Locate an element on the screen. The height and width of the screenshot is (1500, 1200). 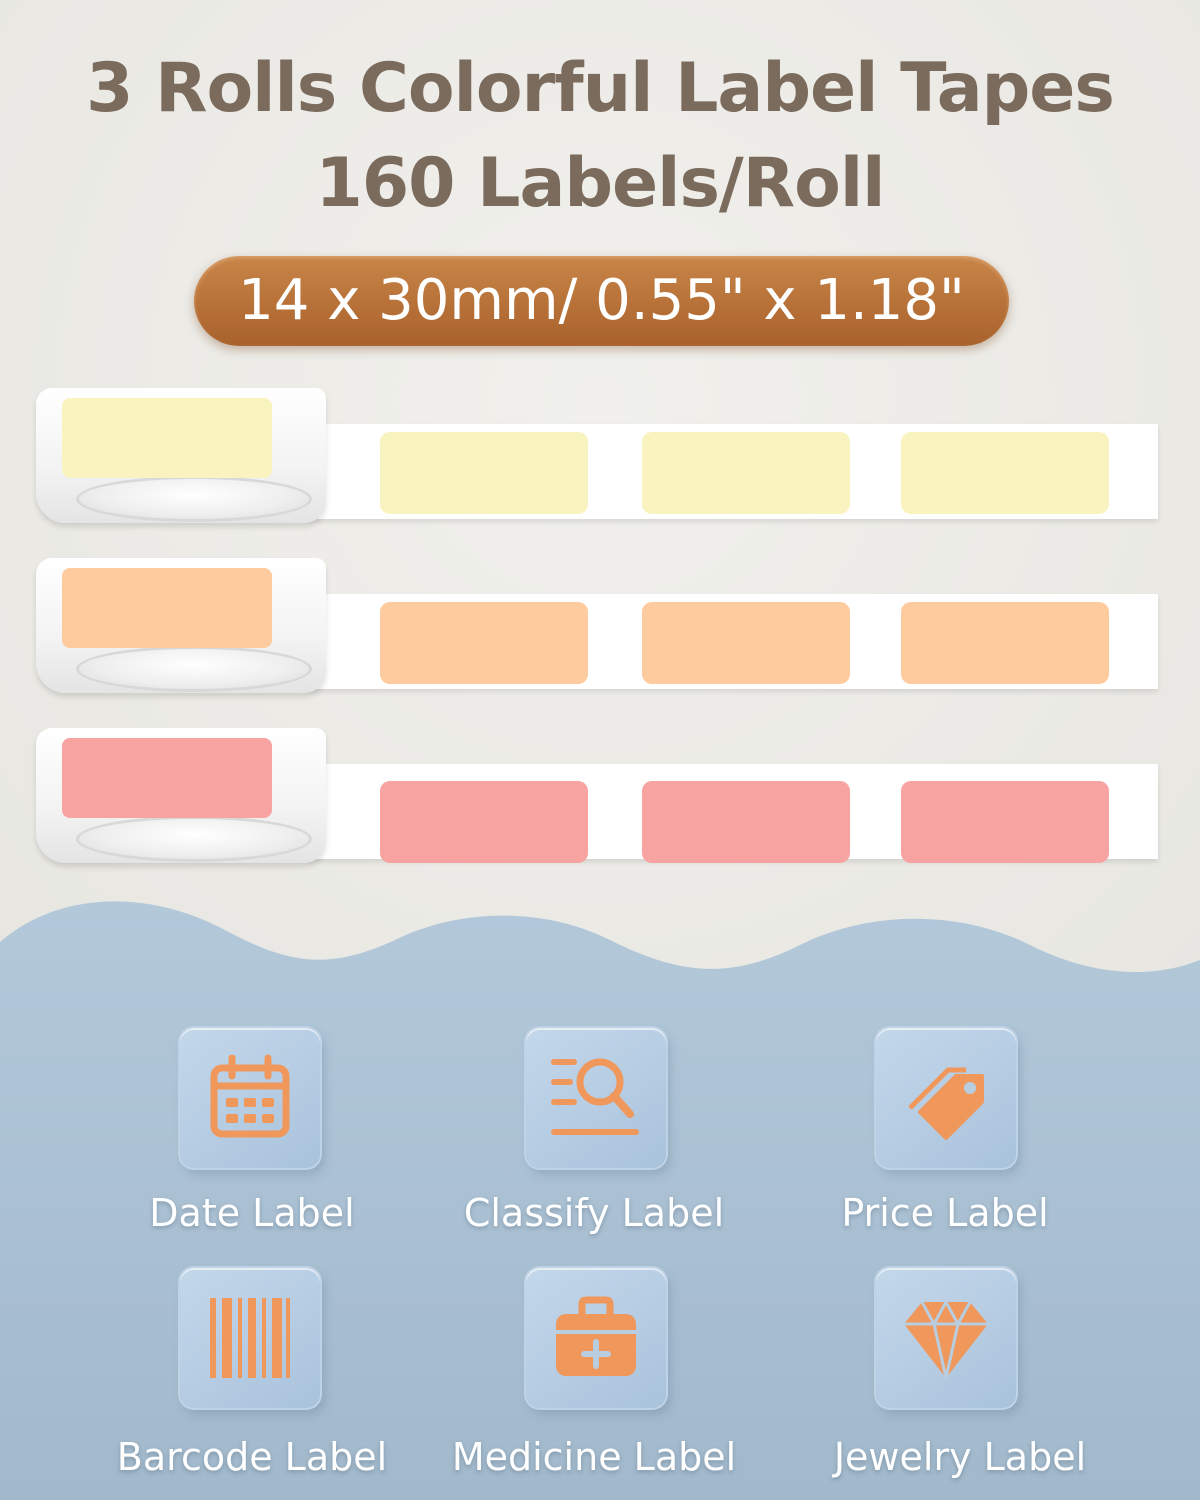
label-roll-pink is located at coordinates (598, 795).